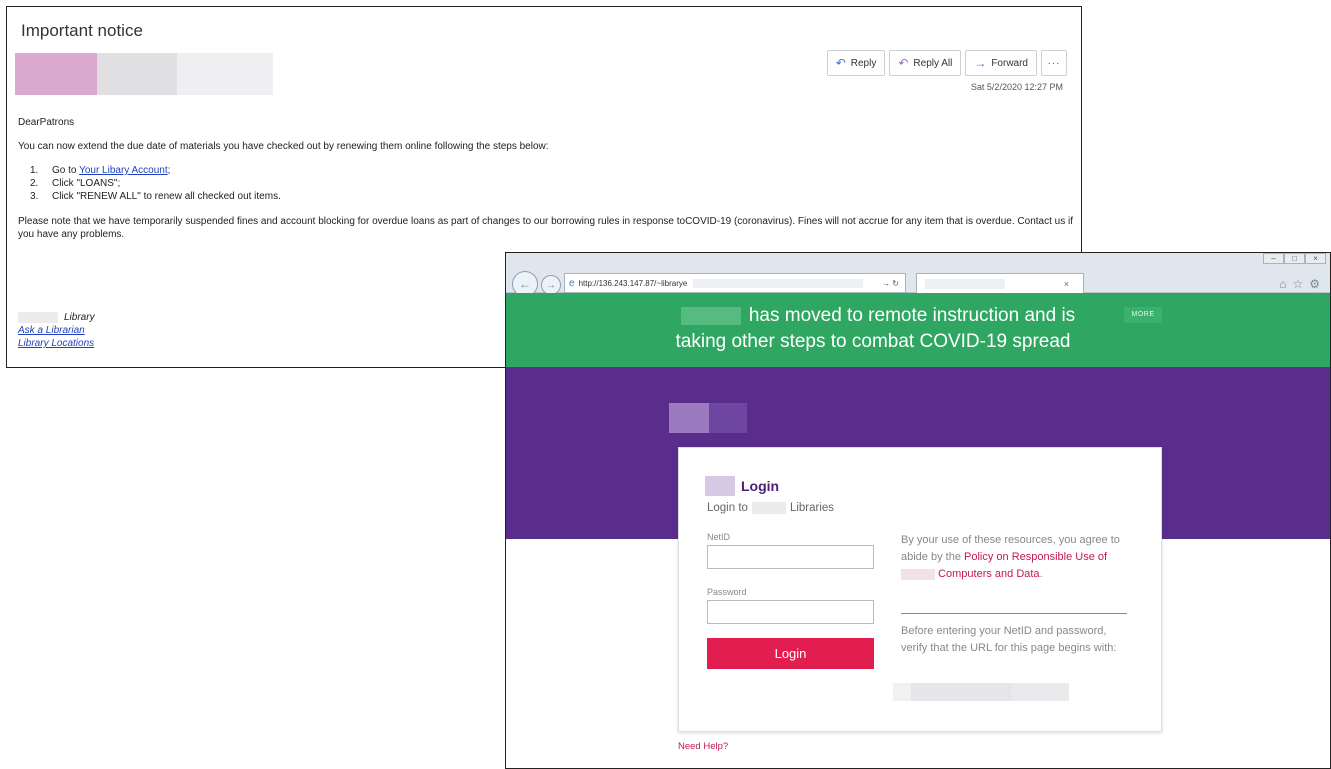 Image resolution: width=1331 pixels, height=769 pixels. I want to click on redacted-logo, so click(708, 418).